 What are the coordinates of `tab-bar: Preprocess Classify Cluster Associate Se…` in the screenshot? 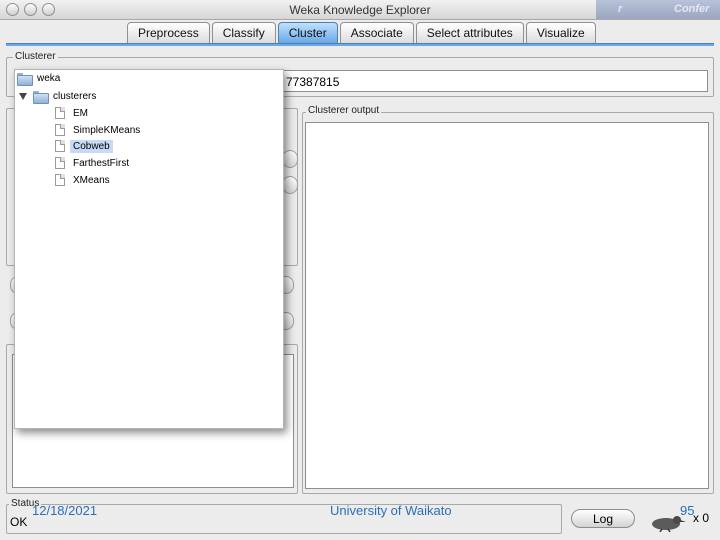 It's located at (362, 33).